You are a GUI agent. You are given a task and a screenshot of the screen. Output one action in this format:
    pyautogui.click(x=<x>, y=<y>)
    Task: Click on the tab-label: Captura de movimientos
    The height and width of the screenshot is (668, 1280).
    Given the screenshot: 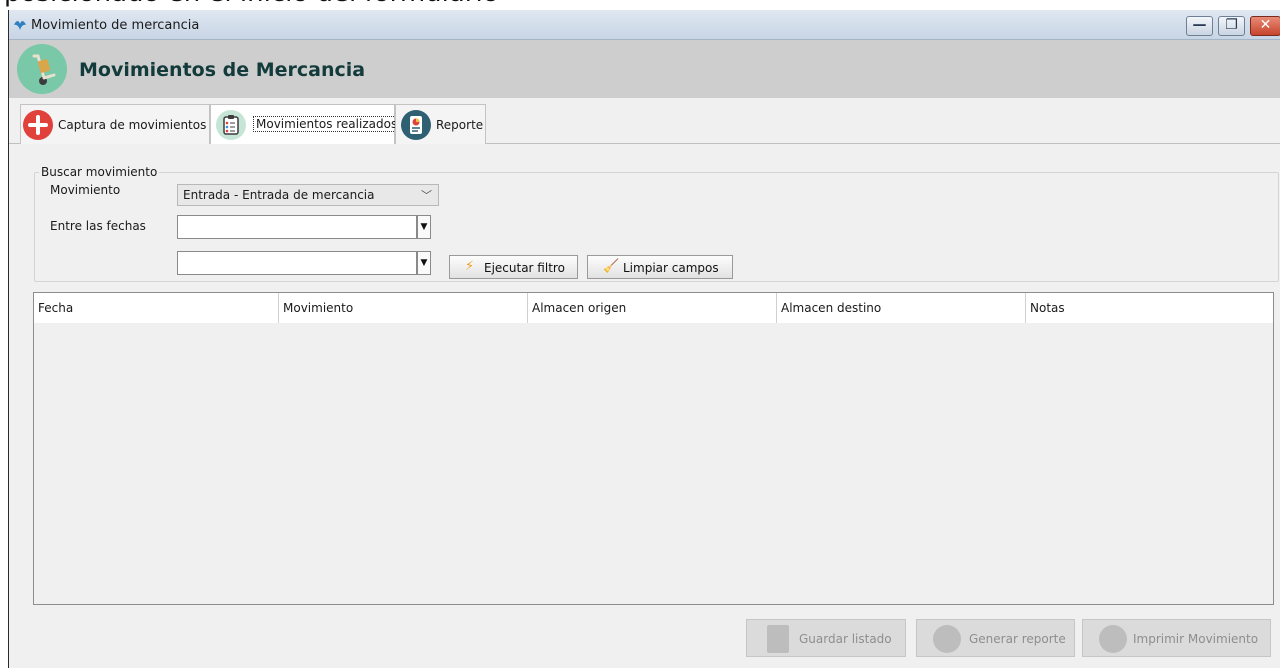 What is the action you would take?
    pyautogui.click(x=132, y=125)
    